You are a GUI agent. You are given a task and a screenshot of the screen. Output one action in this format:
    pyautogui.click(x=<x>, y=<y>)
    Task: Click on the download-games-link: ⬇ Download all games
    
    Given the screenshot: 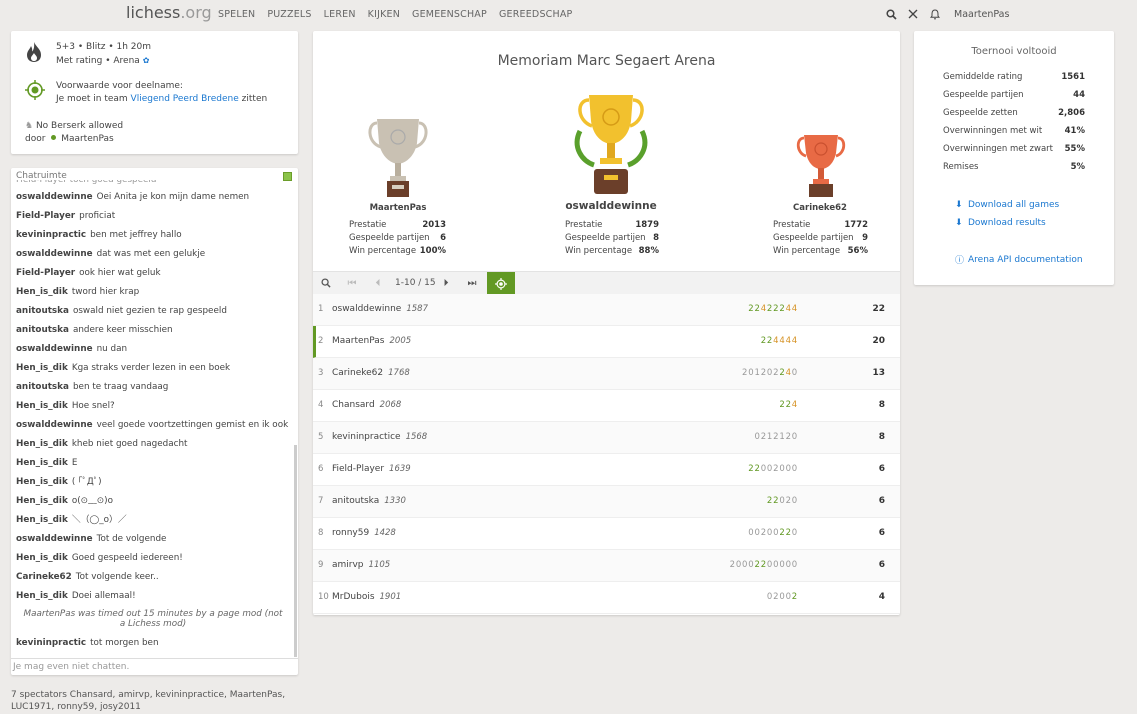 What is the action you would take?
    pyautogui.click(x=1007, y=205)
    